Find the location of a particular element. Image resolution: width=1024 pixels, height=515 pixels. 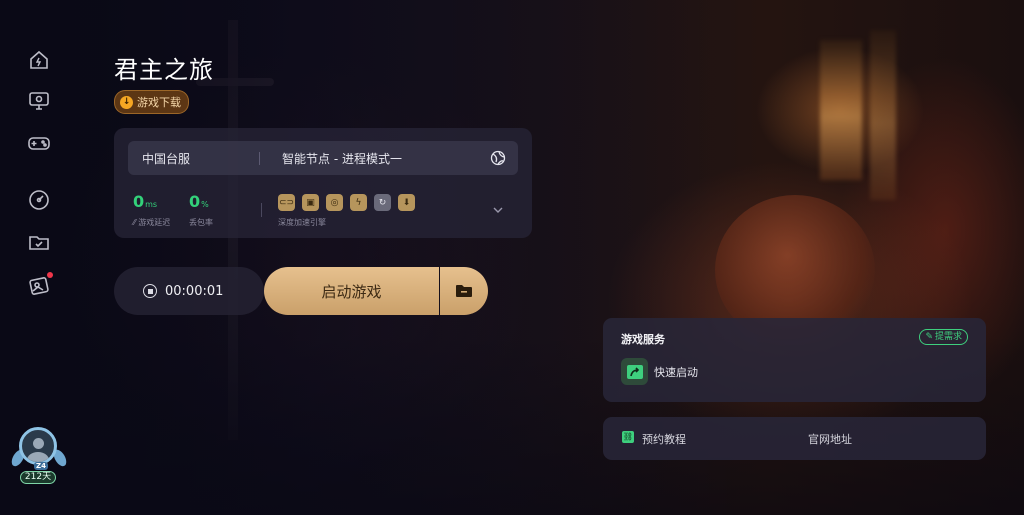

game-title: 君主之旅 is located at coordinates (164, 70).